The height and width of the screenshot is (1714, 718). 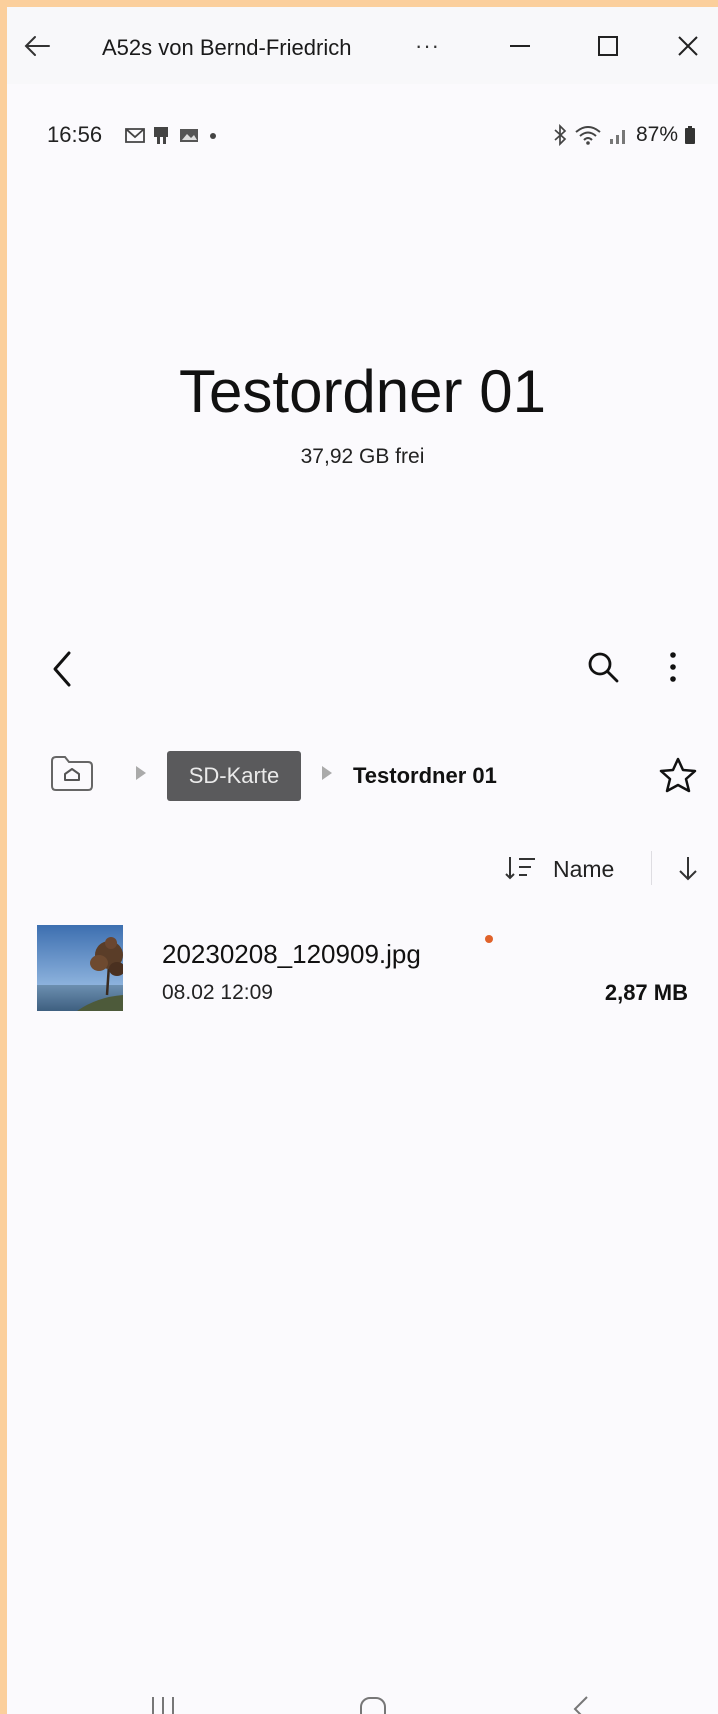 I want to click on battery-percentage: 87%, so click(x=656, y=134).